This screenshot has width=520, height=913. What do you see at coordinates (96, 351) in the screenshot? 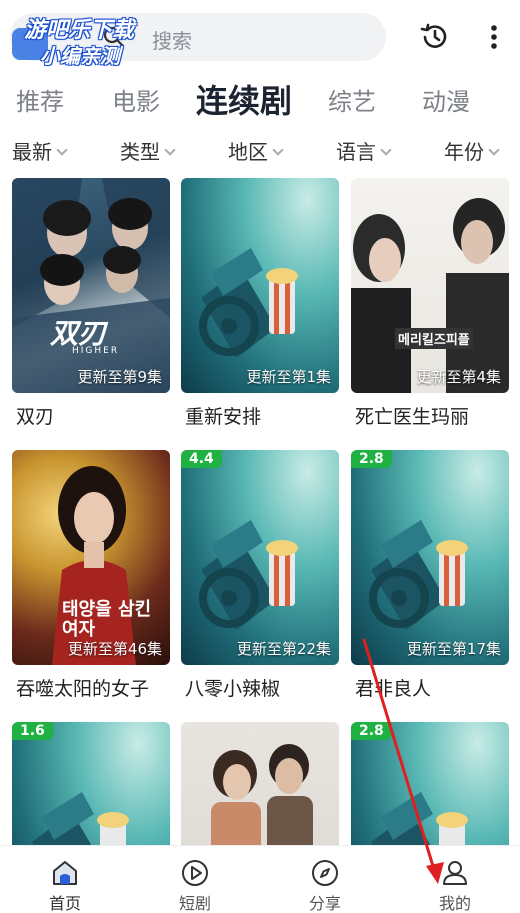
I see `poster-subtitle: HIGHER` at bounding box center [96, 351].